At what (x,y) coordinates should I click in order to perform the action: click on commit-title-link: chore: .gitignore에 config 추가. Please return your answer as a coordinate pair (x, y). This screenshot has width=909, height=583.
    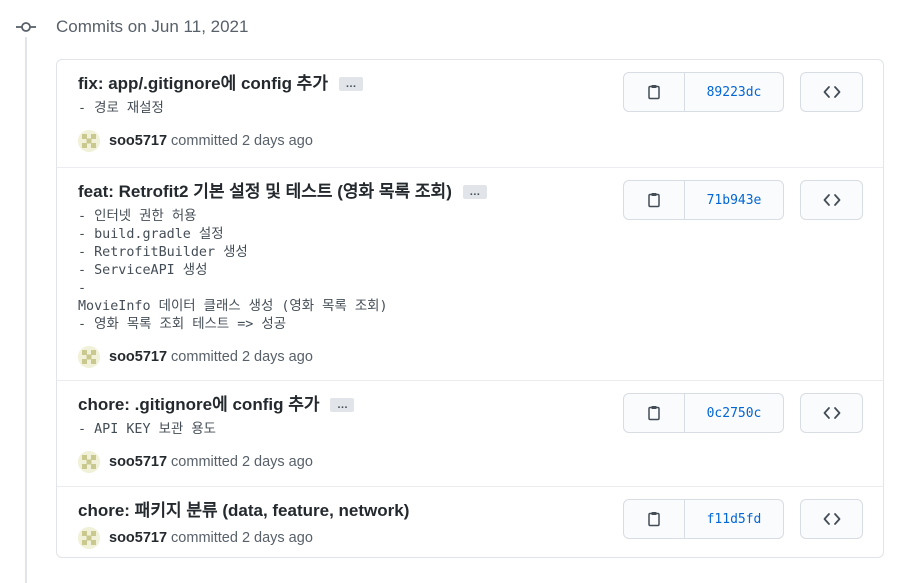
    Looking at the image, I should click on (198, 405).